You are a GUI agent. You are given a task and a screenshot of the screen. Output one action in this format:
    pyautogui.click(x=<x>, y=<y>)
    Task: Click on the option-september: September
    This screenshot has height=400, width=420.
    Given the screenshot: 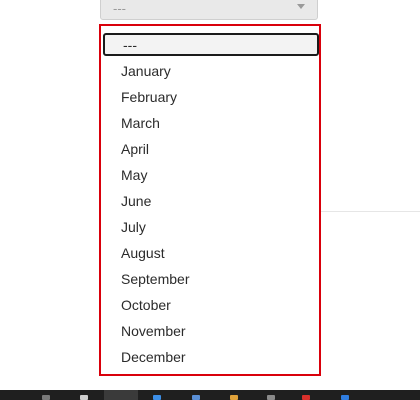 What is the action you would take?
    pyautogui.click(x=210, y=279)
    